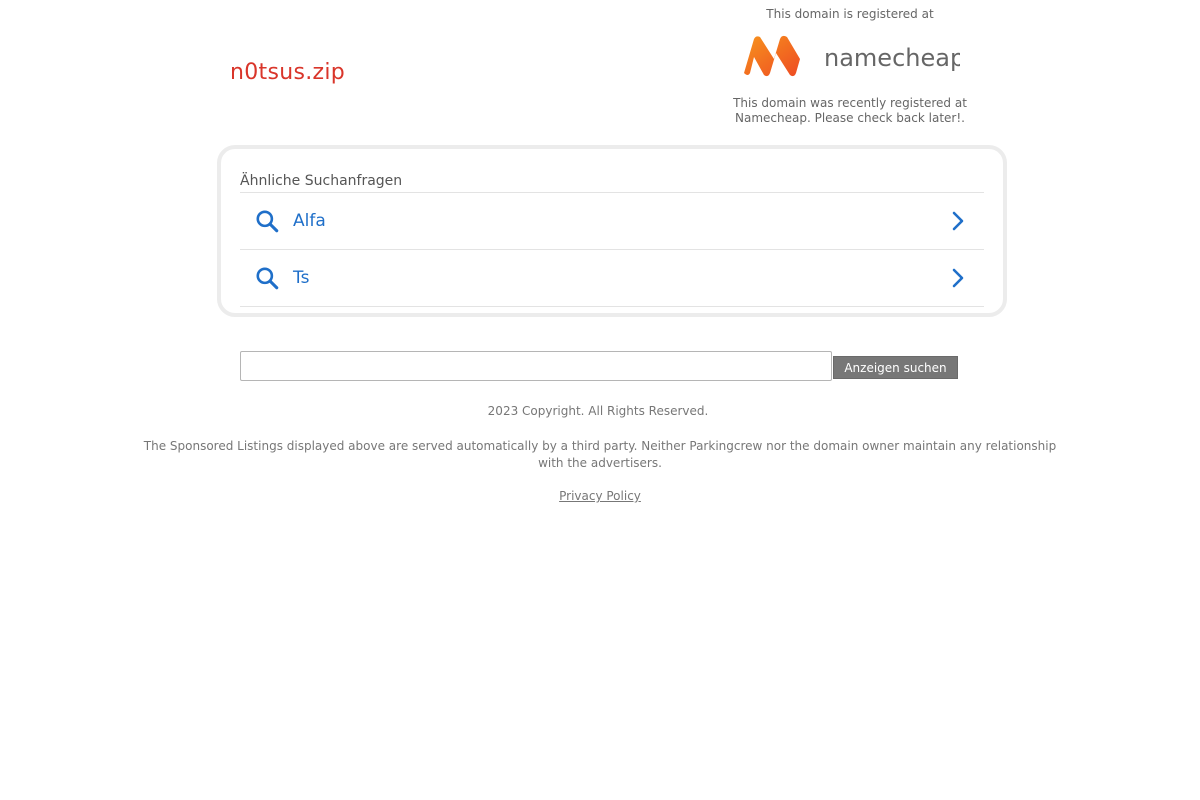 This screenshot has width=1200, height=800. I want to click on ad-search-button: Anzeigen suchen, so click(895, 367).